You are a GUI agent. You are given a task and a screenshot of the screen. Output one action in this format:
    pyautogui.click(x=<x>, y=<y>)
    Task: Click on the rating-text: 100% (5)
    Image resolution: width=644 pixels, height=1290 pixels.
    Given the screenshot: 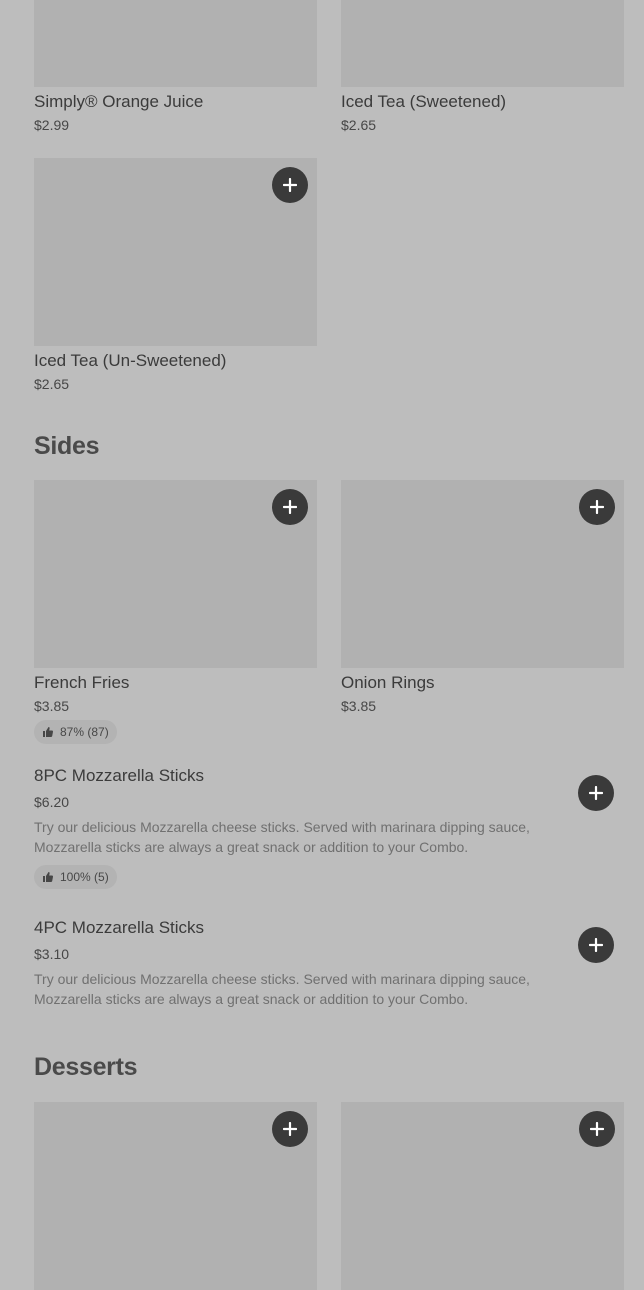 What is the action you would take?
    pyautogui.click(x=84, y=877)
    